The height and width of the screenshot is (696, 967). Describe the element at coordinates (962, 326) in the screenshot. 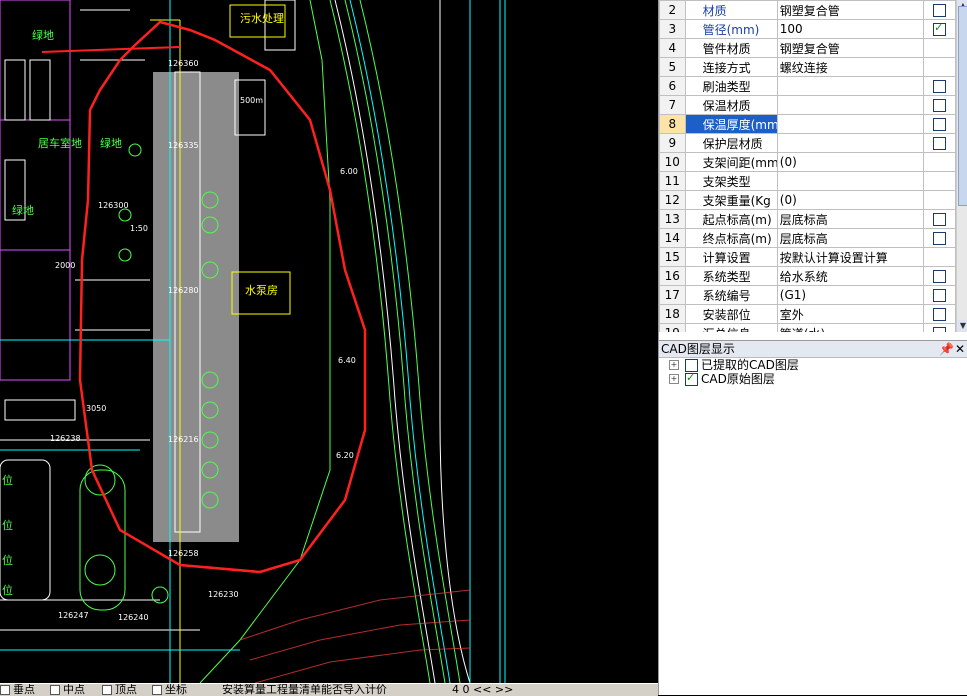

I see `scroll-down-icon: ▼` at that location.